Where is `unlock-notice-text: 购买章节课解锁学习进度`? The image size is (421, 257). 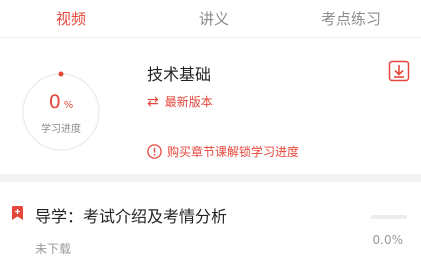 unlock-notice-text: 购买章节课解锁学习进度 is located at coordinates (233, 152).